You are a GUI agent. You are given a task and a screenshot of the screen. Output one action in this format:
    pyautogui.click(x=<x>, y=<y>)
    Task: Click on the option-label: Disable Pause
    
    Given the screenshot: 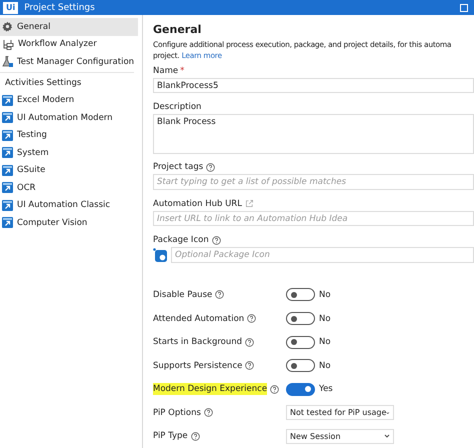 What is the action you would take?
    pyautogui.click(x=182, y=294)
    